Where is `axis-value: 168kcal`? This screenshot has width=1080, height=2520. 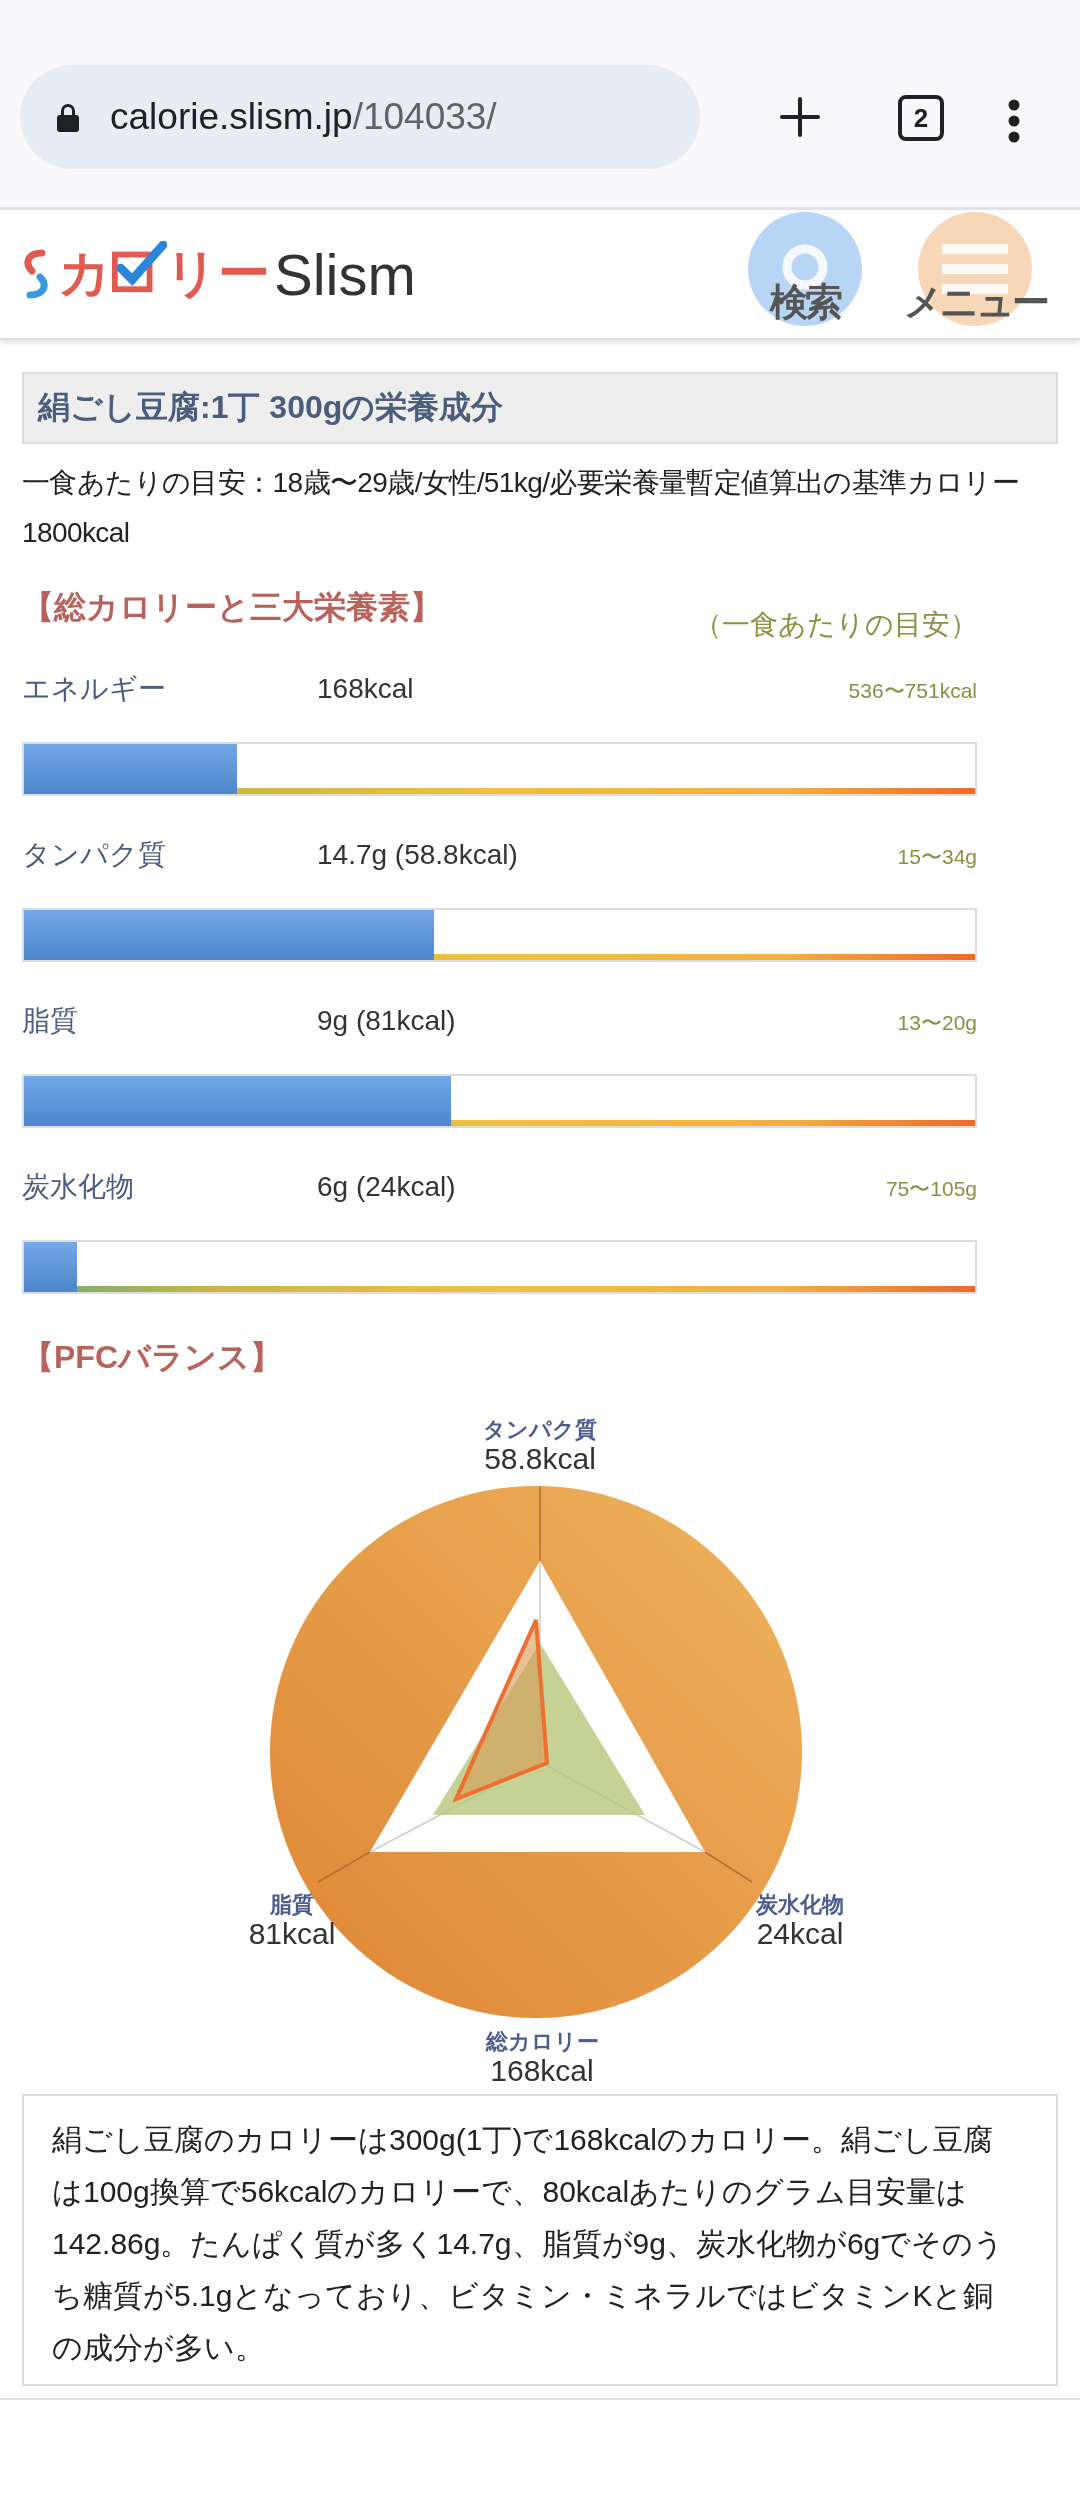 axis-value: 168kcal is located at coordinates (542, 2071).